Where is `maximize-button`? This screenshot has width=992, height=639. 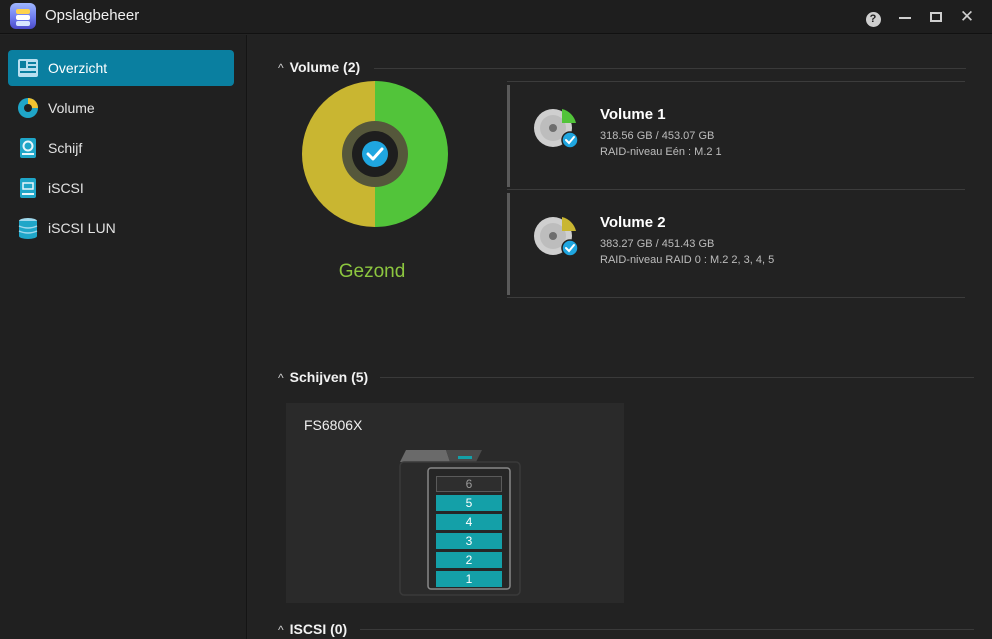
maximize-button is located at coordinates (936, 17).